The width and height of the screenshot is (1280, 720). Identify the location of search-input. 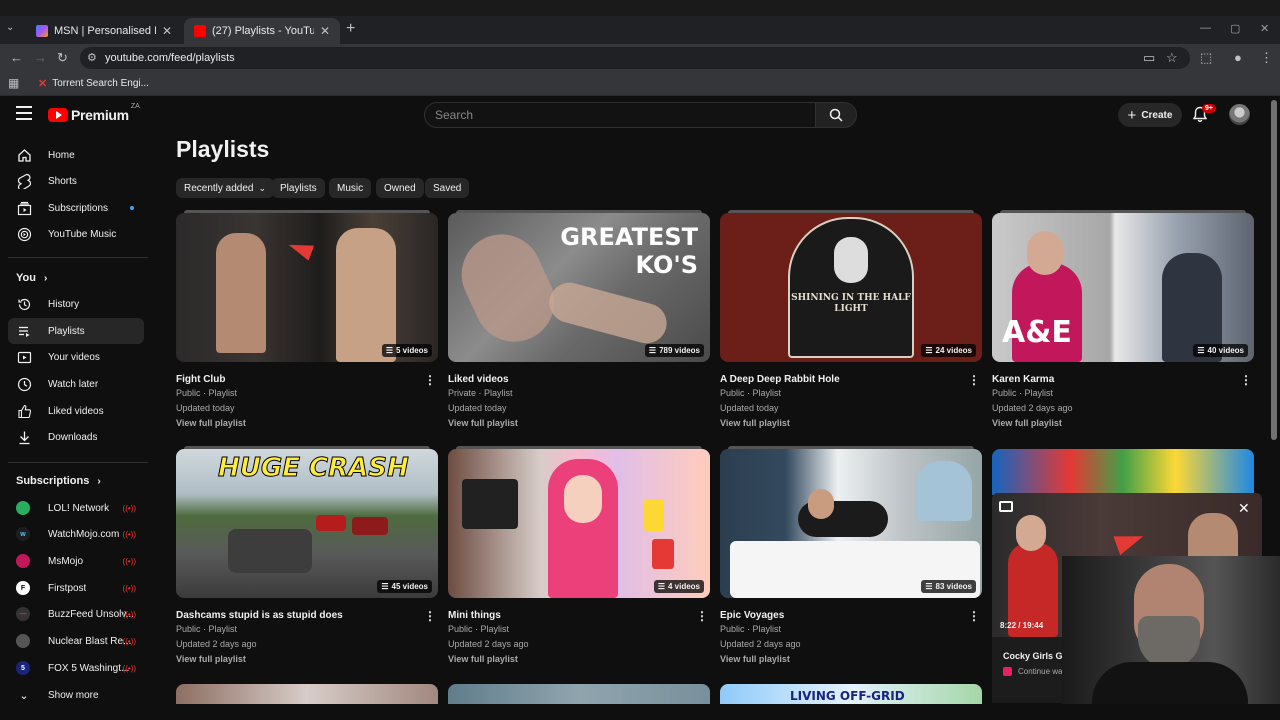
(620, 115).